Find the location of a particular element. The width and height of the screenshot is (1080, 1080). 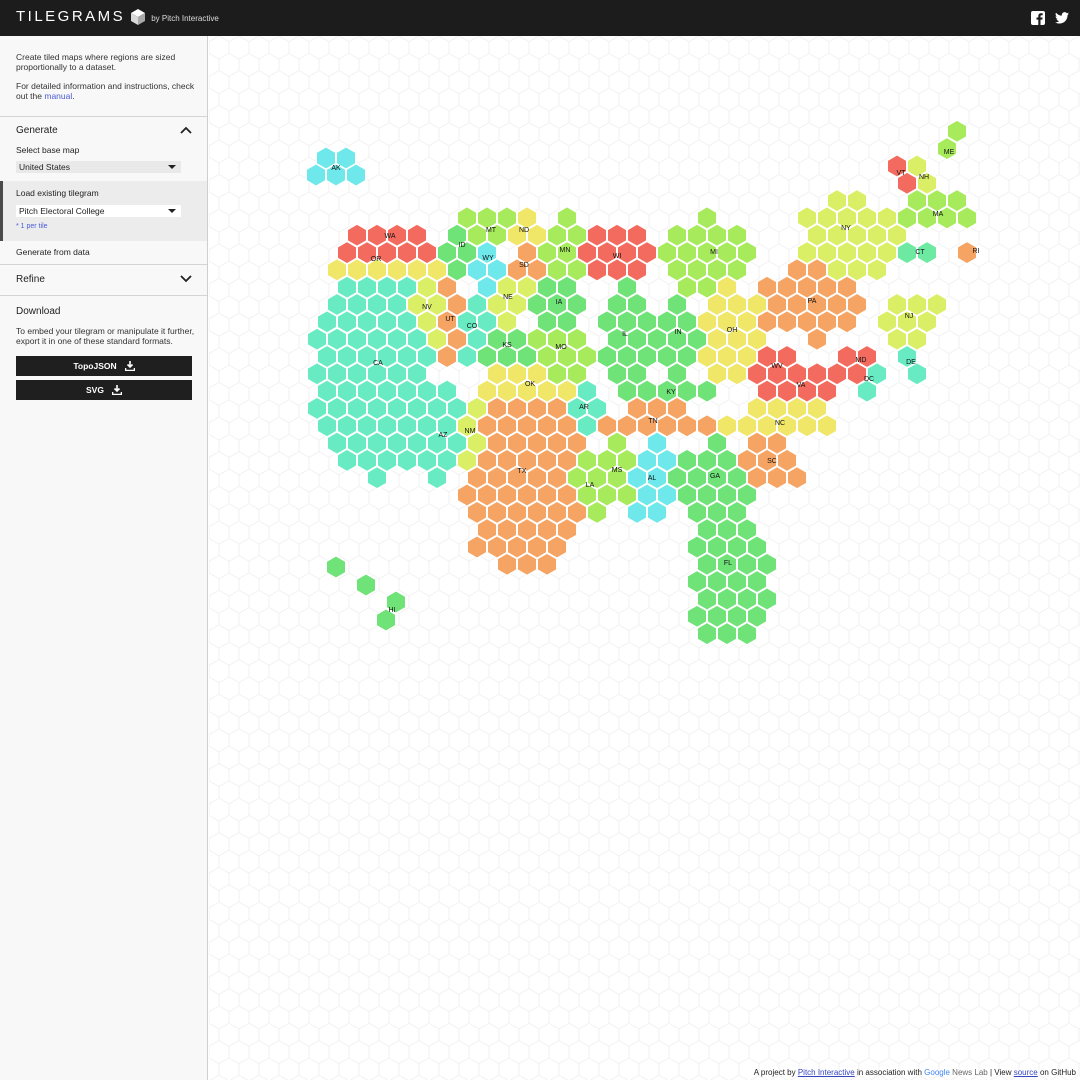

base-map-value: United States is located at coordinates (45, 167).